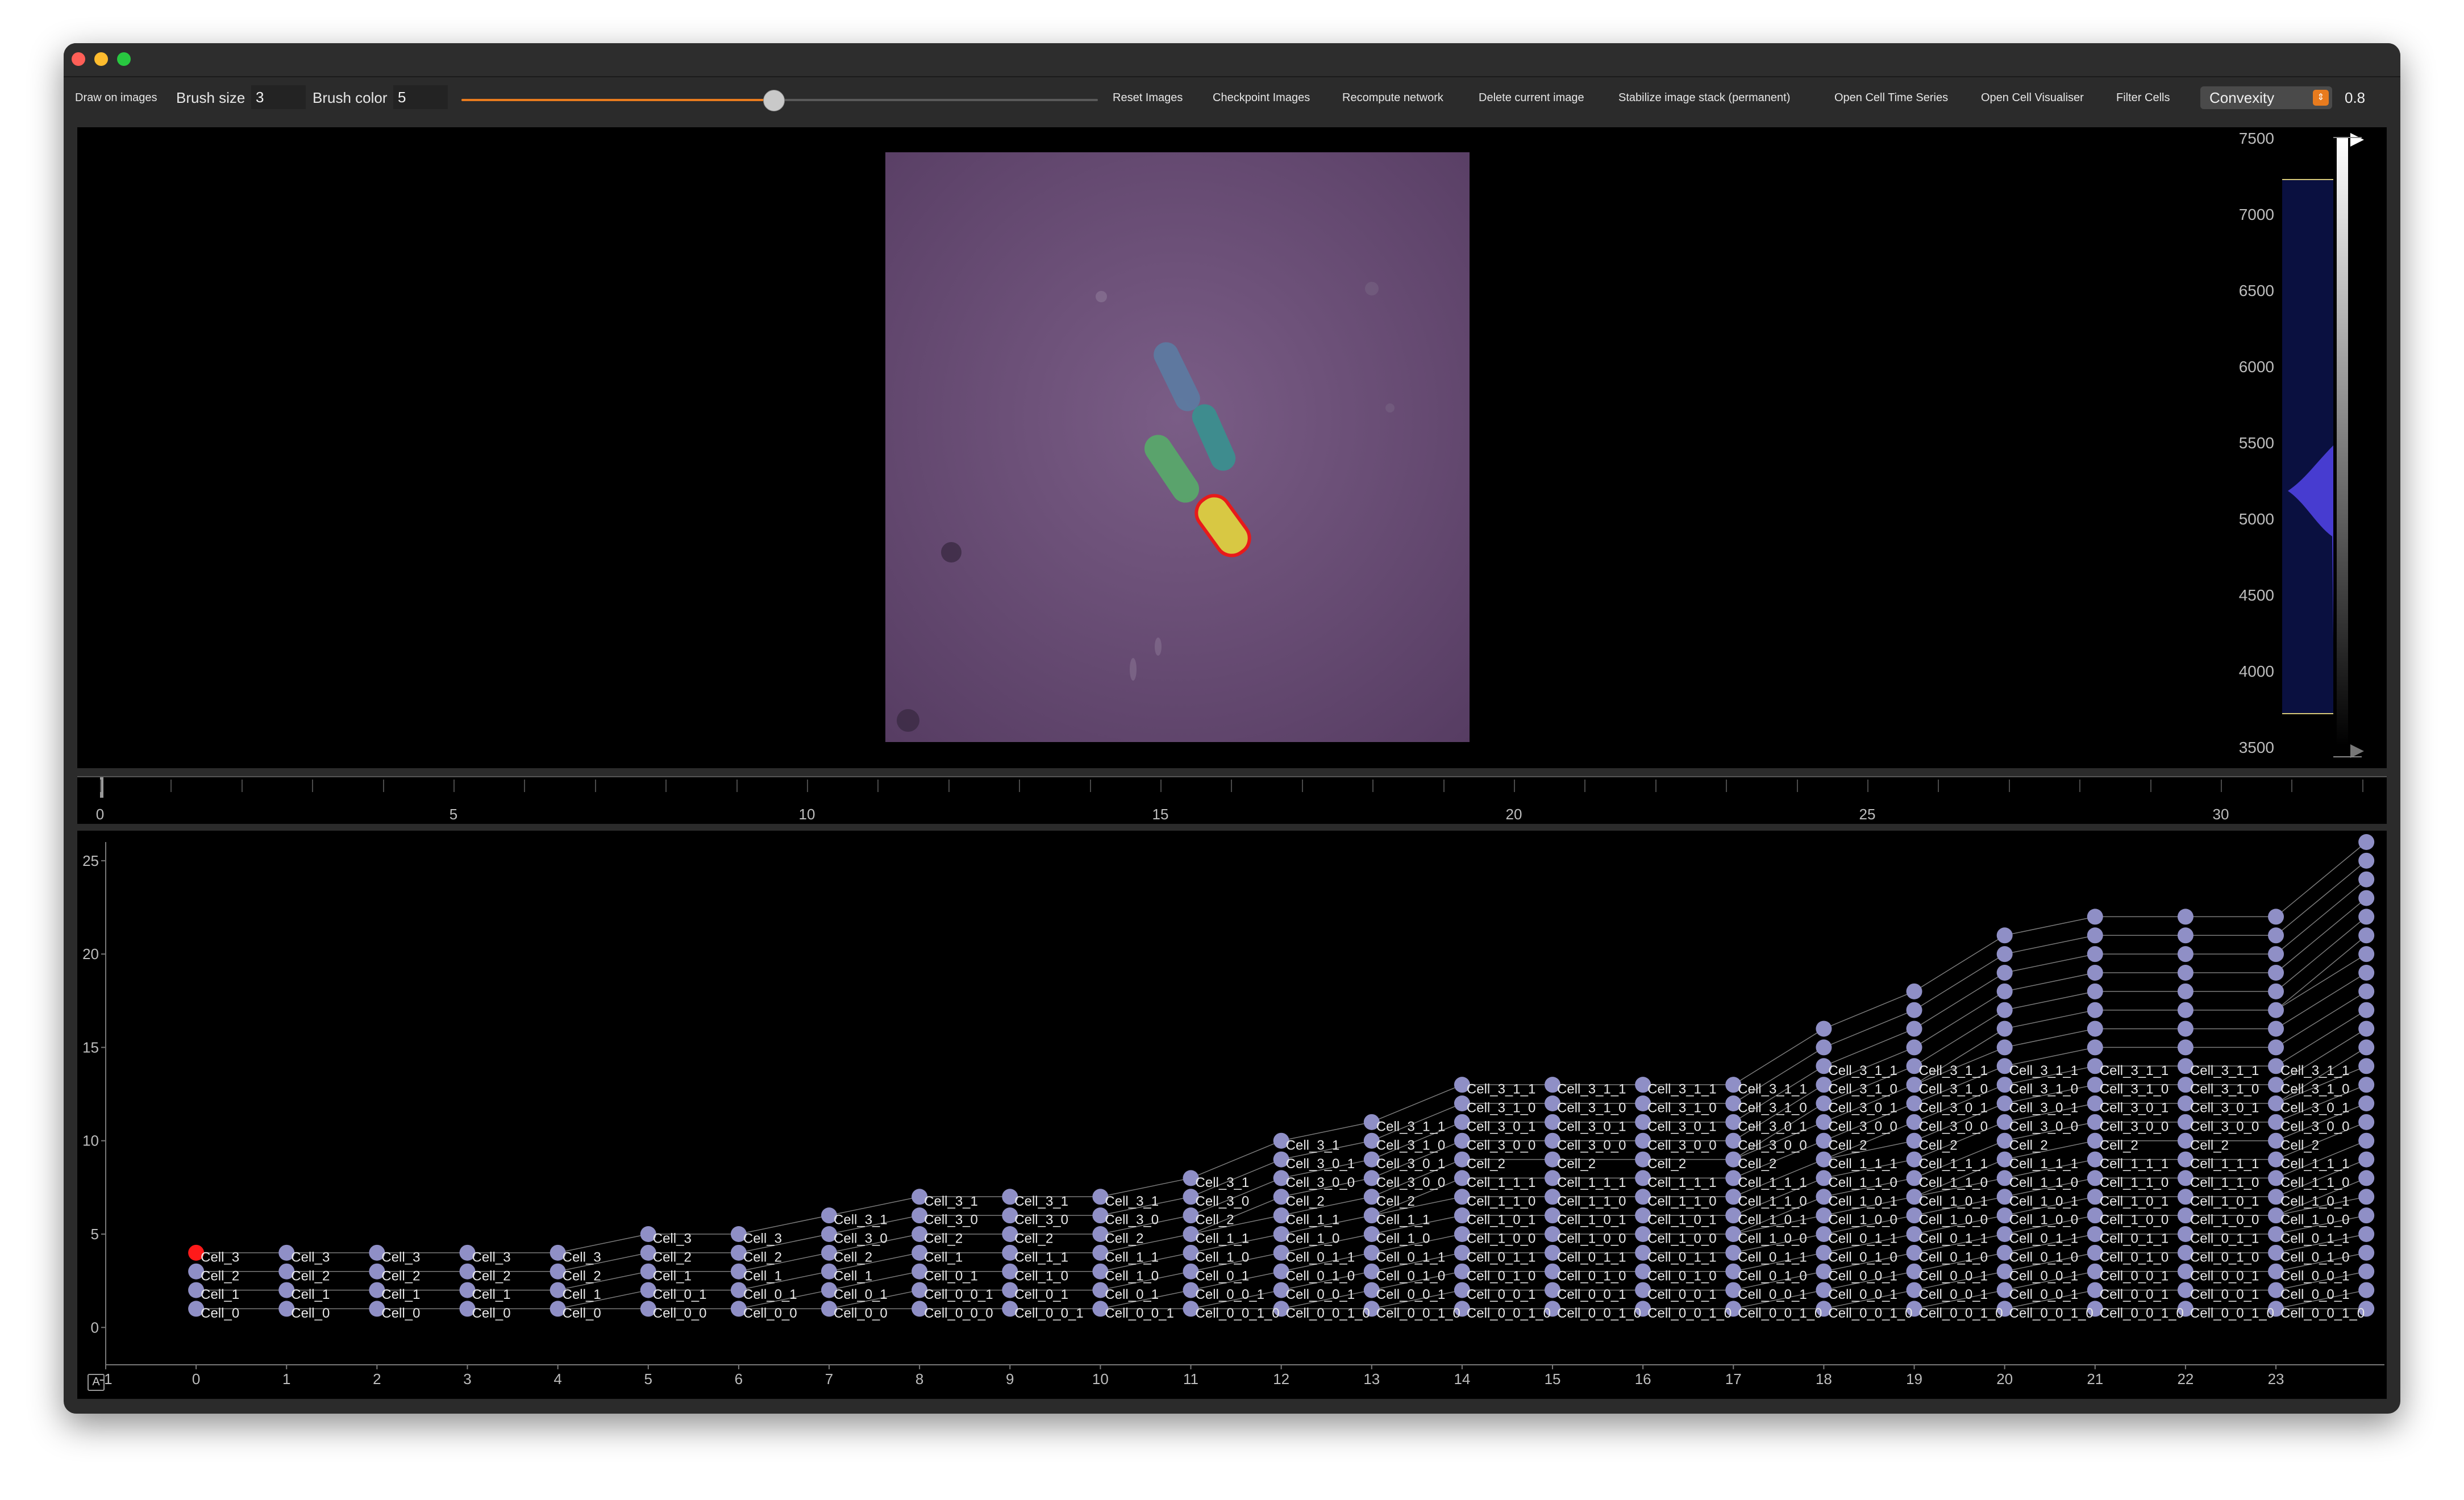 This screenshot has height=1500, width=2464. What do you see at coordinates (1891, 97) in the screenshot?
I see `open-cell-time-series-button: Open Cell Time Series` at bounding box center [1891, 97].